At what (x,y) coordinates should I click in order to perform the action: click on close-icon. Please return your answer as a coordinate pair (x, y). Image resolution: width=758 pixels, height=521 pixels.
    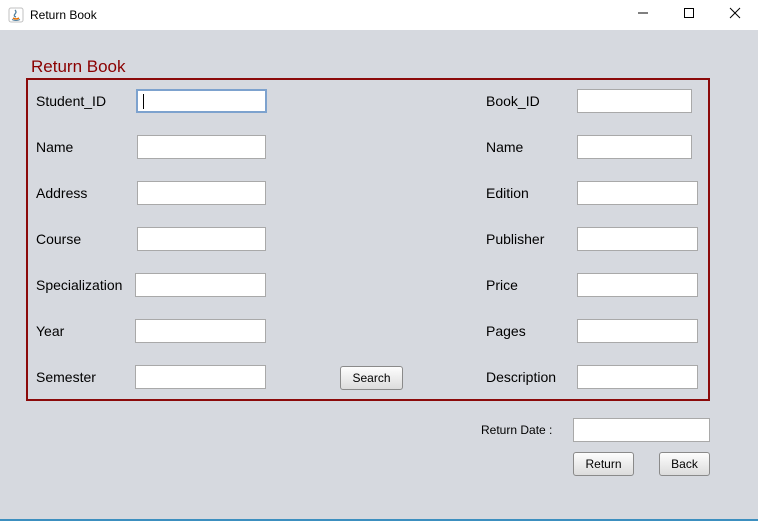
    Looking at the image, I should click on (735, 15).